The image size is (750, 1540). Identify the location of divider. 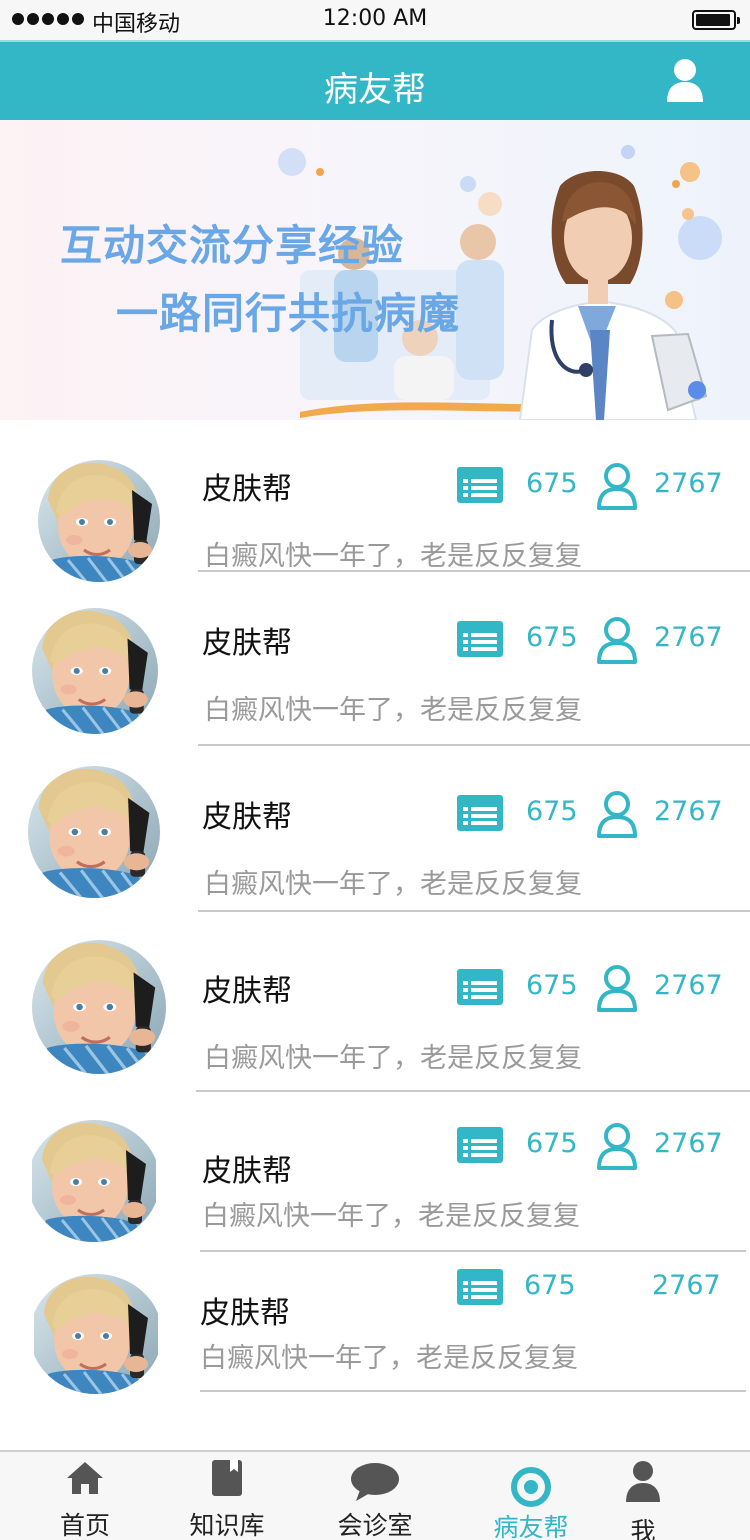
(473, 1391).